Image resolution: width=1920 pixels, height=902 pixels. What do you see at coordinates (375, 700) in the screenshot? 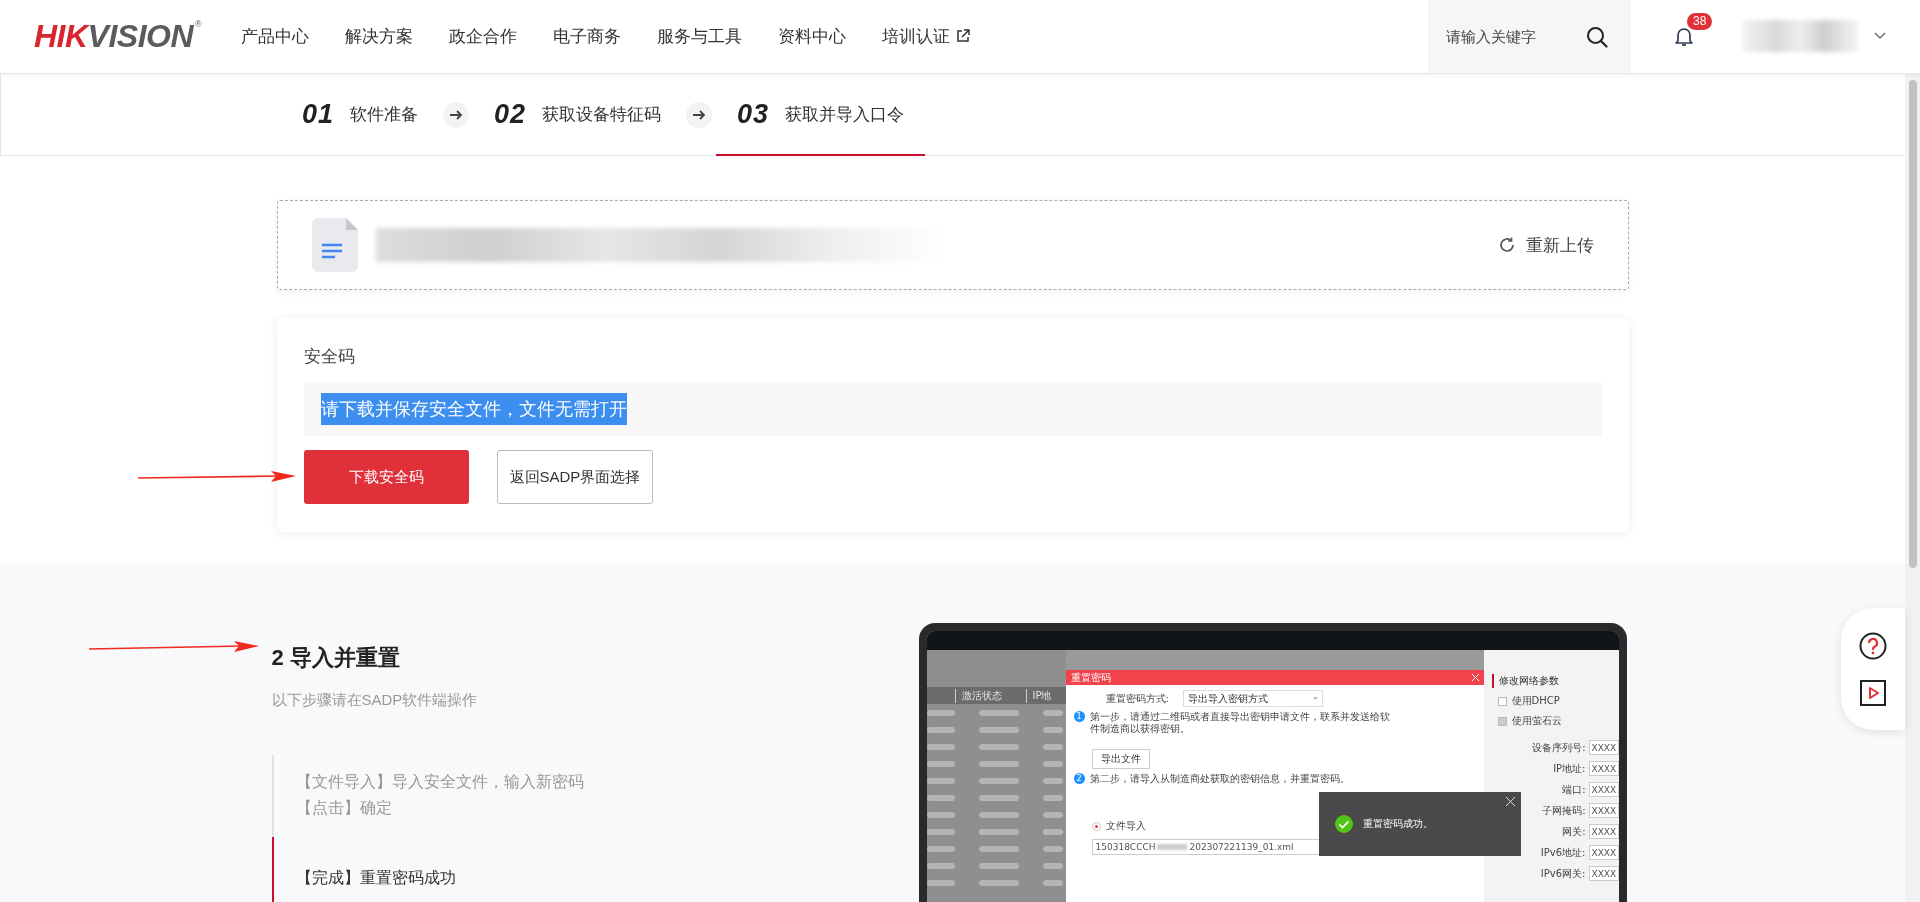
I see `section-subtitle: 以下步骤请在SADP软件端操作` at bounding box center [375, 700].